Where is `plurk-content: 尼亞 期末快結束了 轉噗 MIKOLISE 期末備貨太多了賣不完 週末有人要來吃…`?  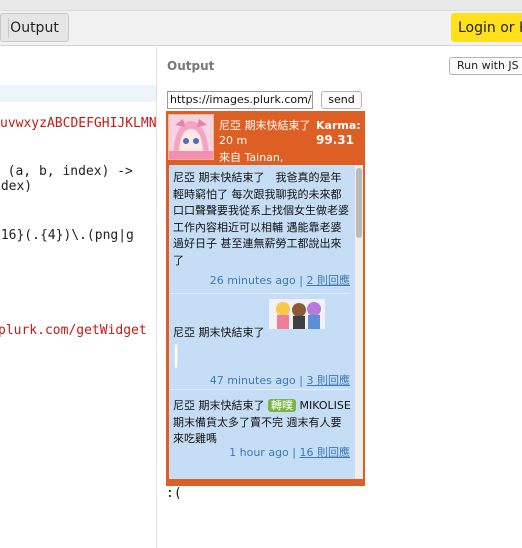 plurk-content: 尼亞 期末快結束了 轉噗 MIKOLISE 期末備貨太多了賣不完 週末有人要來吃… is located at coordinates (262, 423).